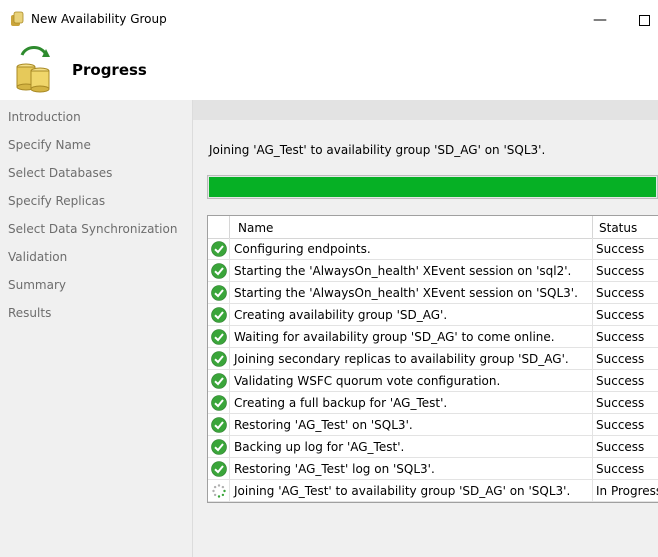 Image resolution: width=658 pixels, height=557 pixels. What do you see at coordinates (29, 313) in the screenshot?
I see `sidebar-item-results: Results` at bounding box center [29, 313].